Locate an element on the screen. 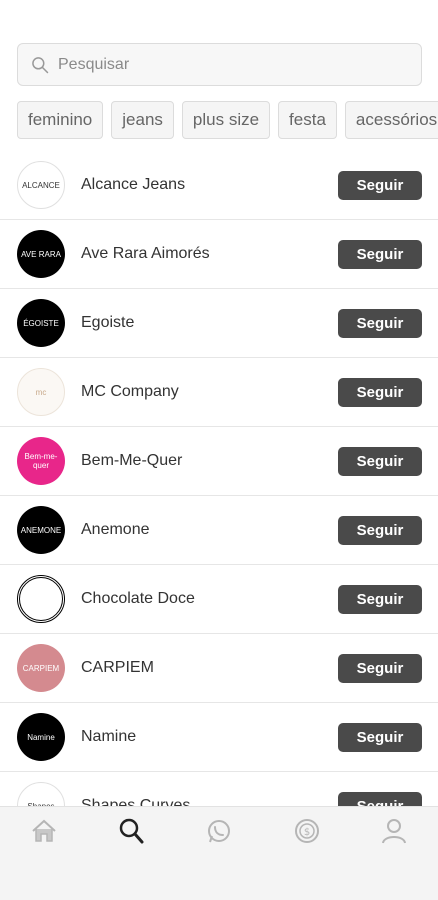 The height and width of the screenshot is (900, 438). filter-chip: plus size is located at coordinates (226, 120).